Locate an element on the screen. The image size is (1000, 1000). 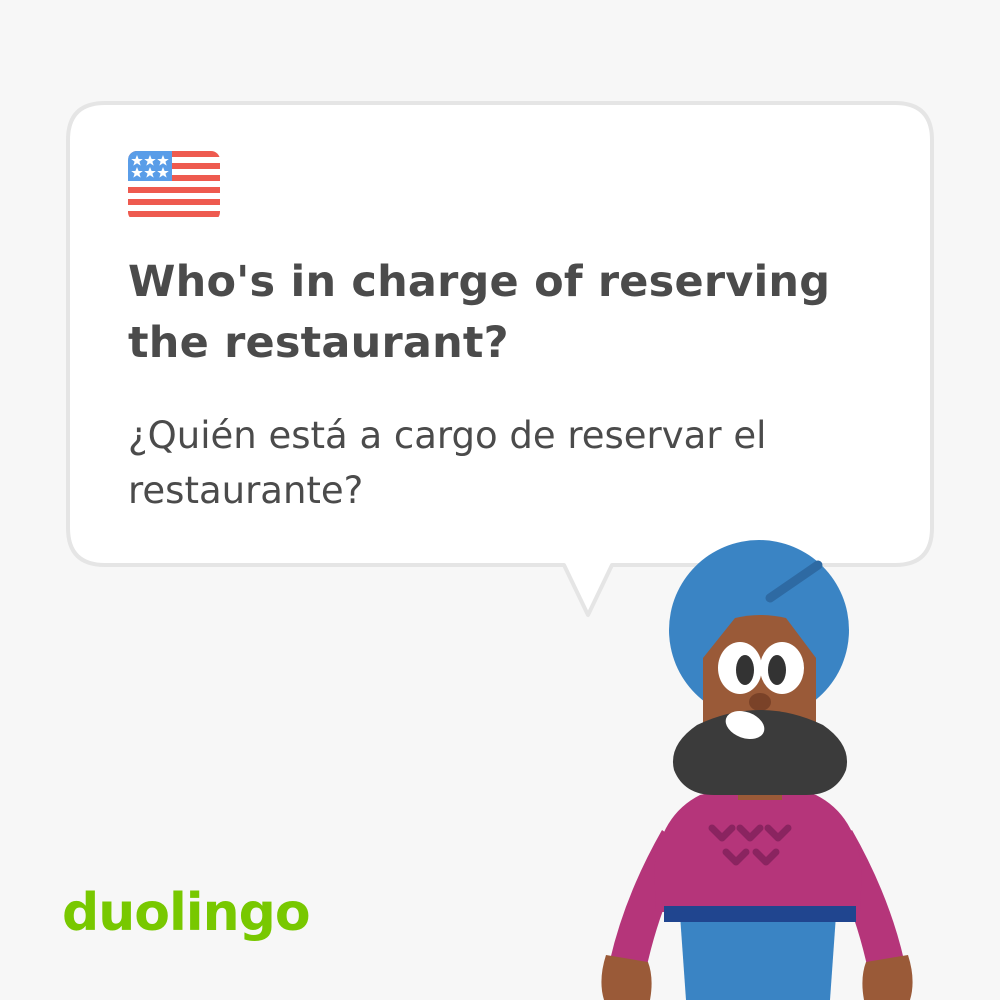
us-flag-icon is located at coordinates (174, 186).